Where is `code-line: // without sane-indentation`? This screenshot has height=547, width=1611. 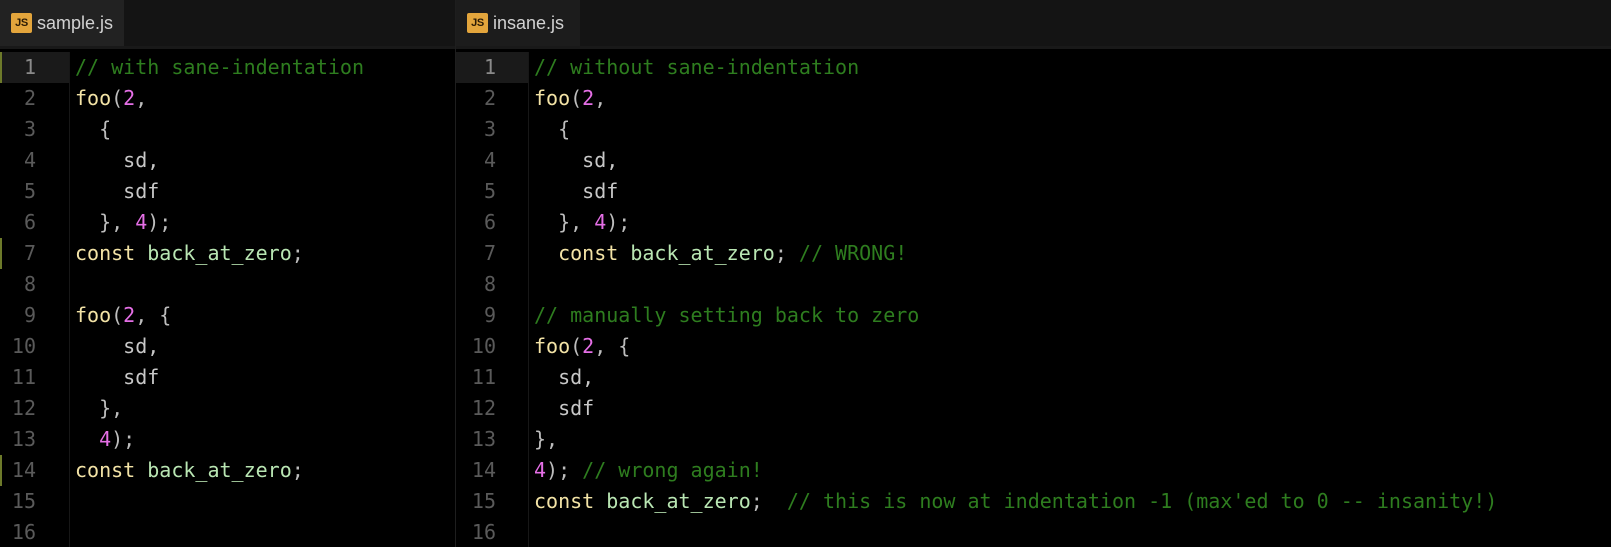
code-line: // without sane-indentation is located at coordinates (1072, 67).